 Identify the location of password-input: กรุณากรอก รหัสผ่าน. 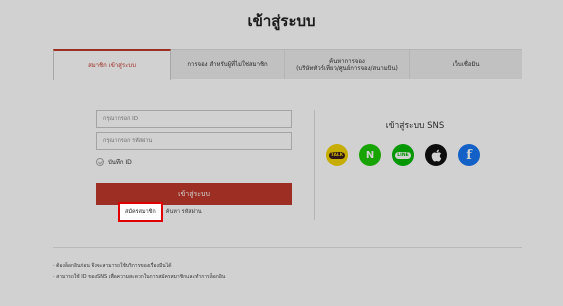
(194, 141).